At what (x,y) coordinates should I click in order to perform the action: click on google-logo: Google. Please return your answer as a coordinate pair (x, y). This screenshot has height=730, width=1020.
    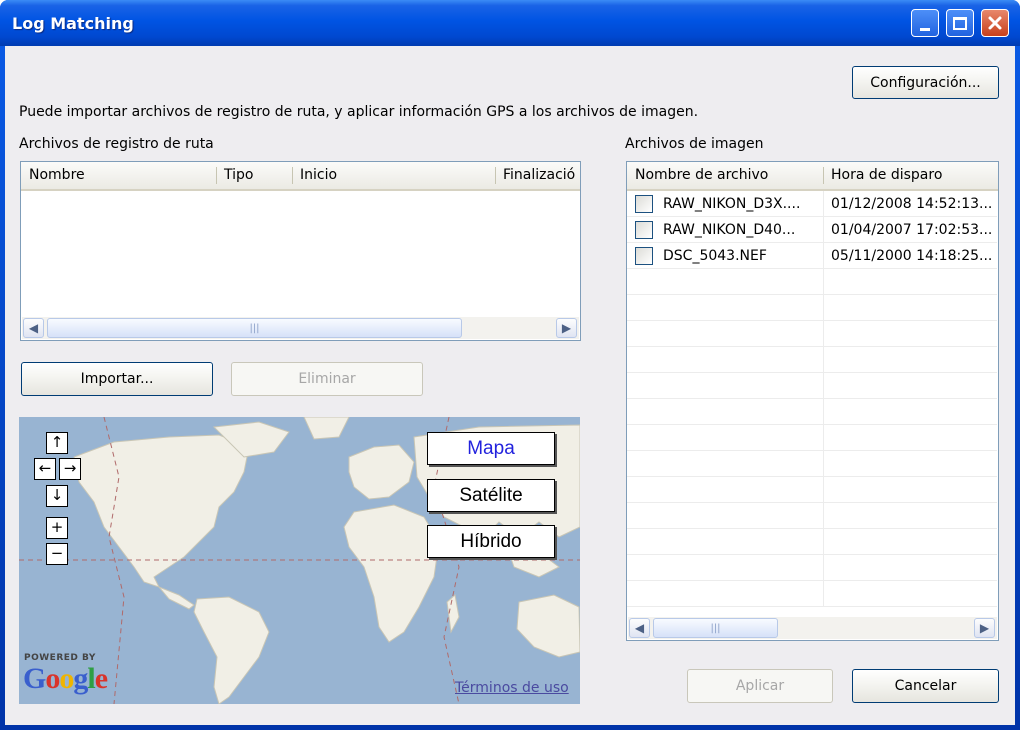
    Looking at the image, I should click on (65, 678).